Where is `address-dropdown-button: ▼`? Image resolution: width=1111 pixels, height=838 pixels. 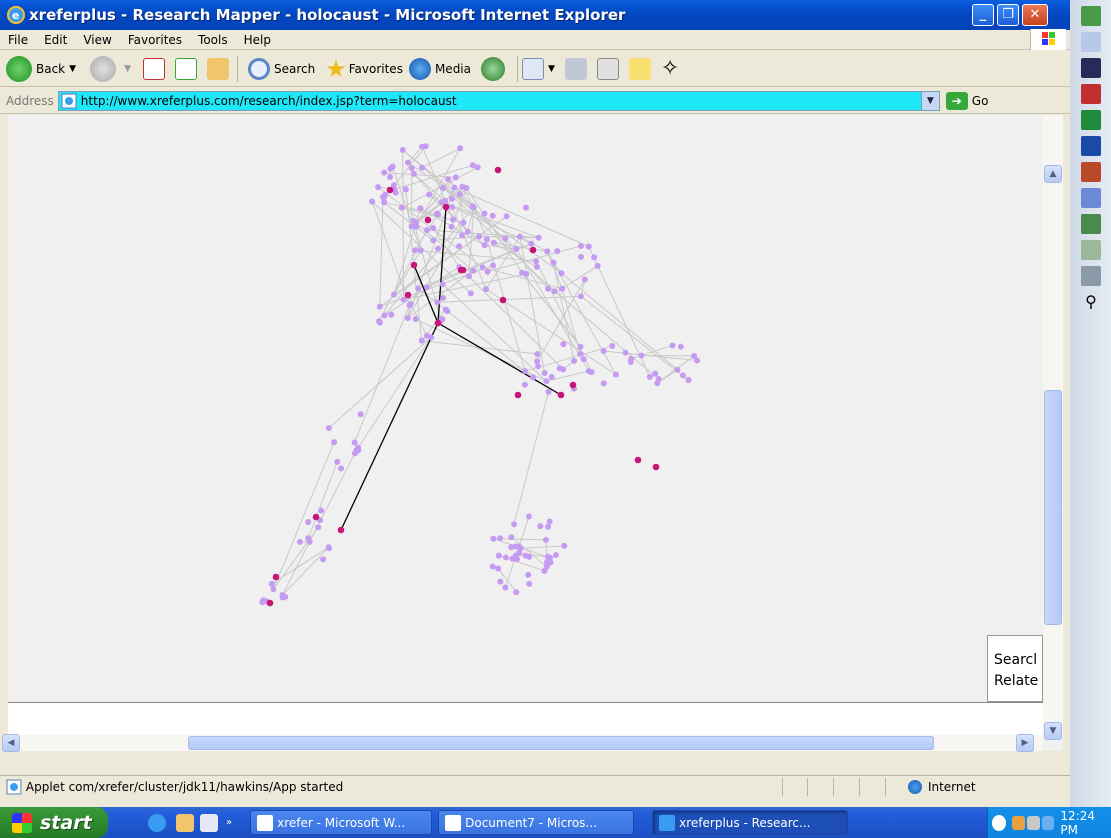
address-dropdown-button: ▼ is located at coordinates (929, 100).